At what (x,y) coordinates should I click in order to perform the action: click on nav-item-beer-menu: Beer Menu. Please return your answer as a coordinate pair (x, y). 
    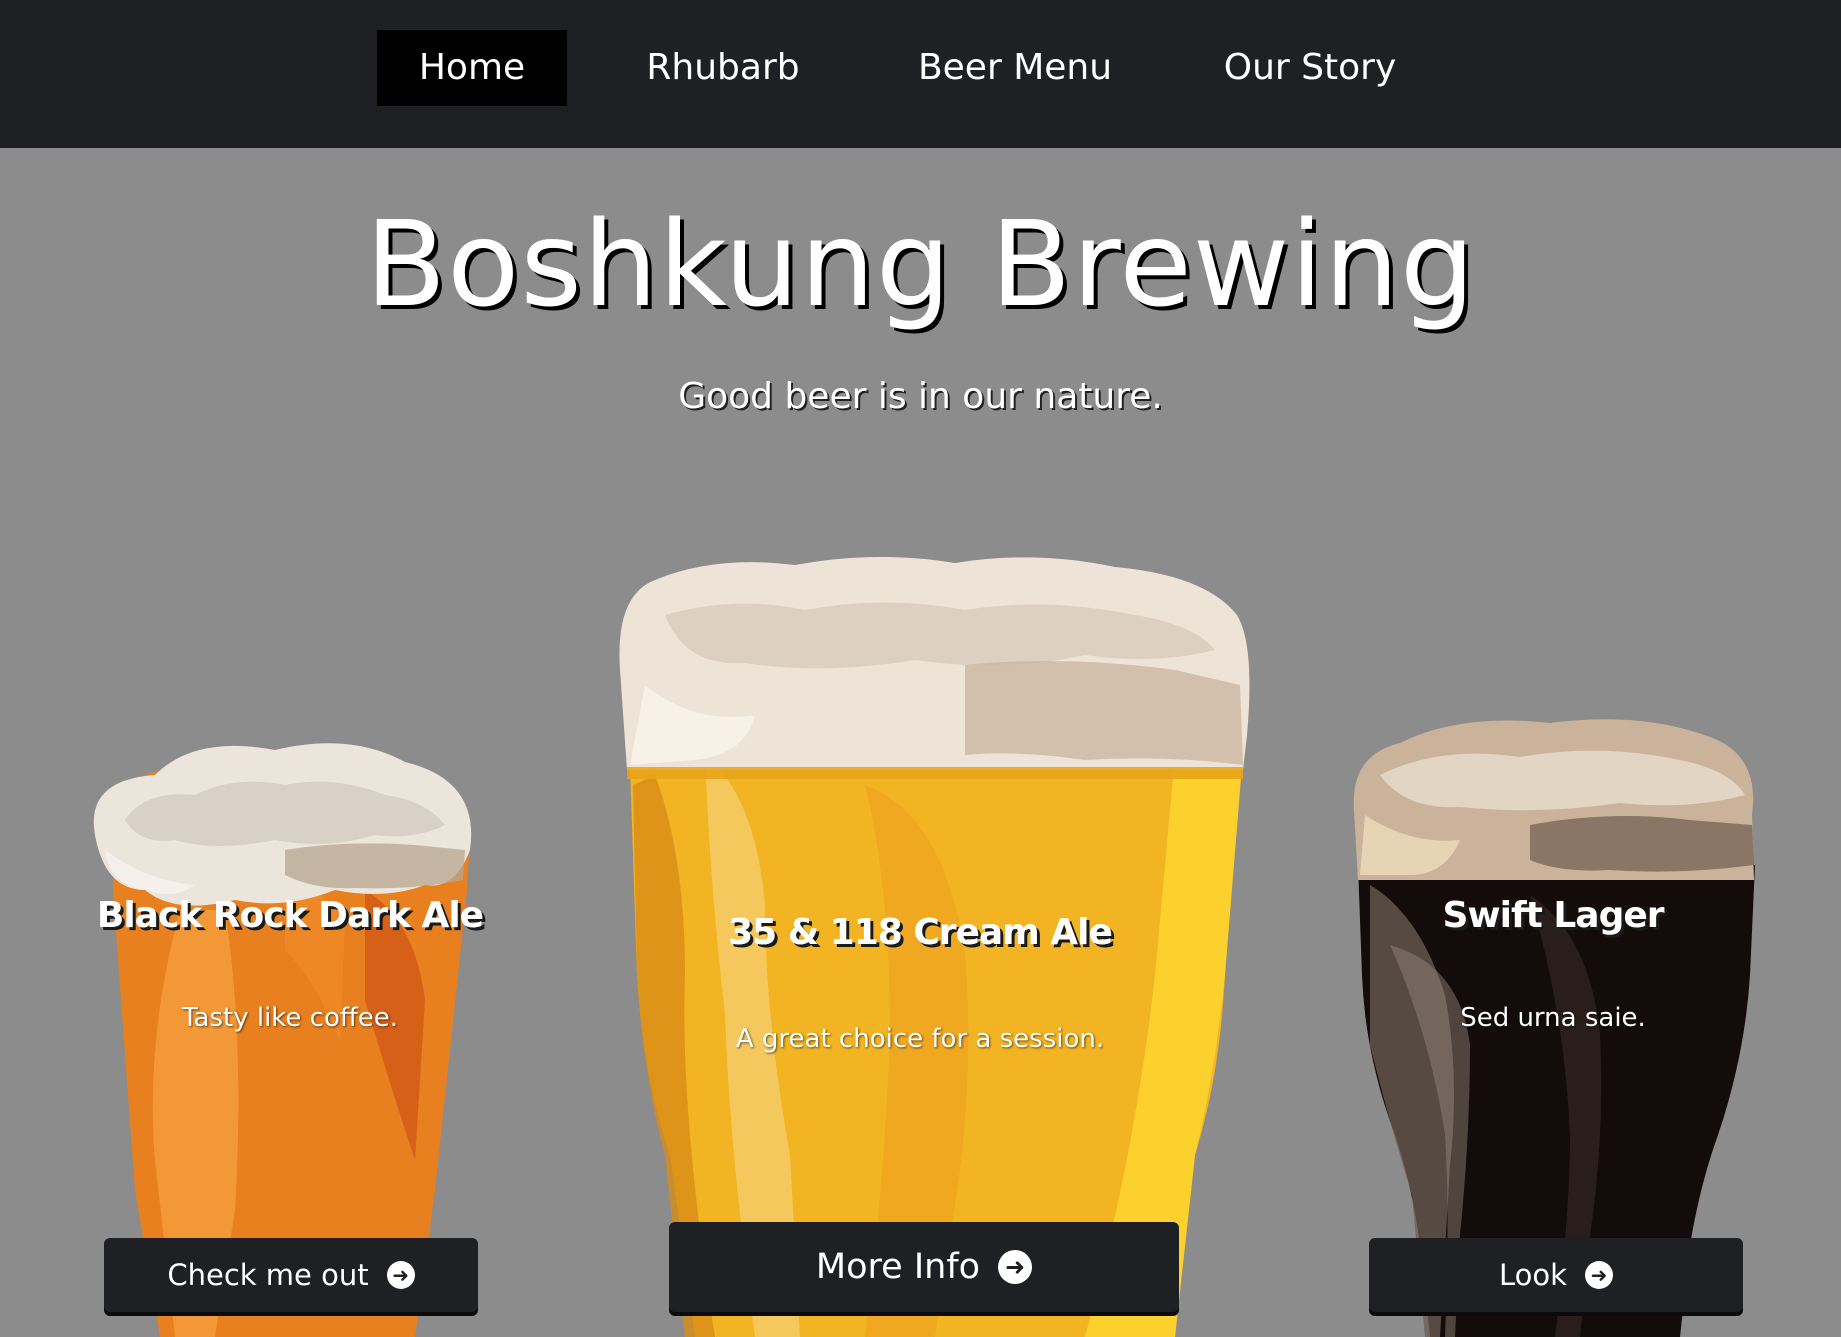
    Looking at the image, I should click on (1015, 68).